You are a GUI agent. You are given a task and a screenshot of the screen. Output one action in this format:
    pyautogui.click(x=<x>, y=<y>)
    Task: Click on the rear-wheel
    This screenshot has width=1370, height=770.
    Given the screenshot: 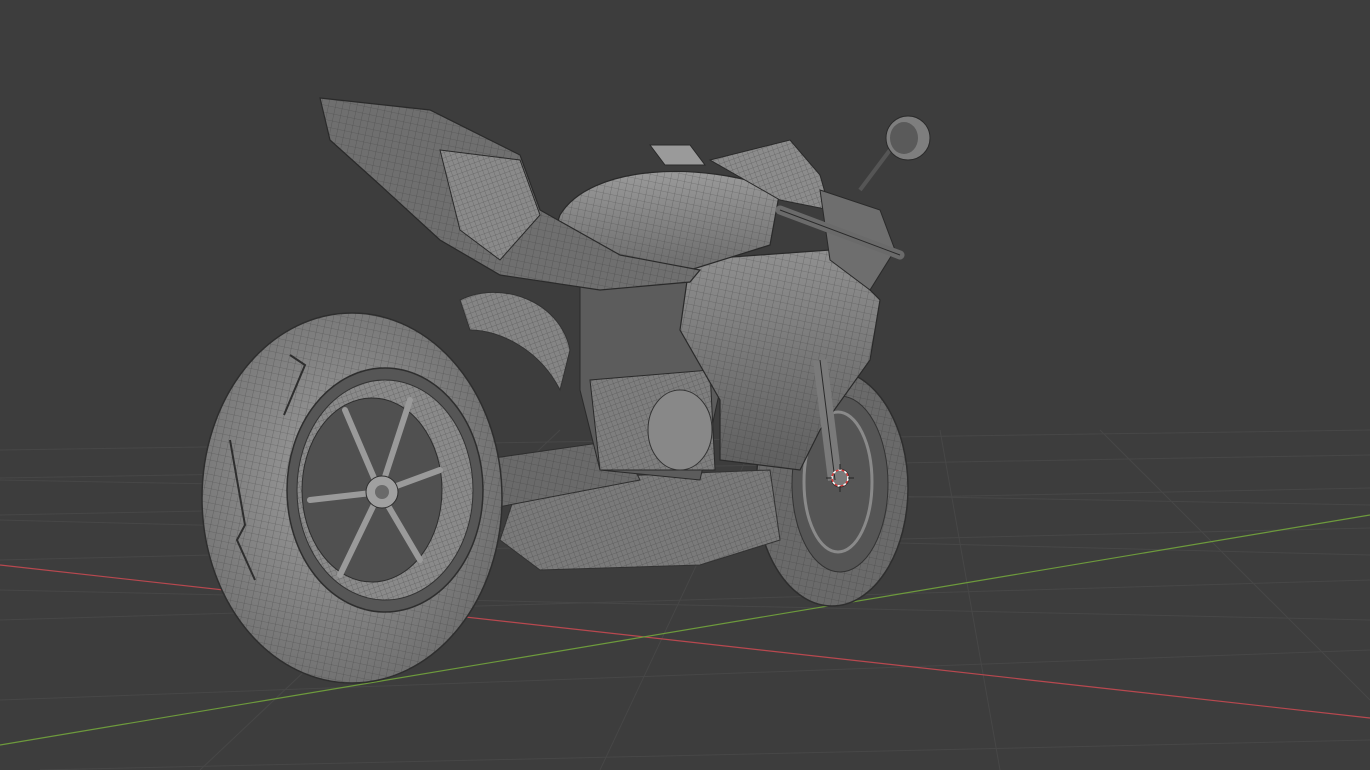 What is the action you would take?
    pyautogui.click(x=352, y=498)
    